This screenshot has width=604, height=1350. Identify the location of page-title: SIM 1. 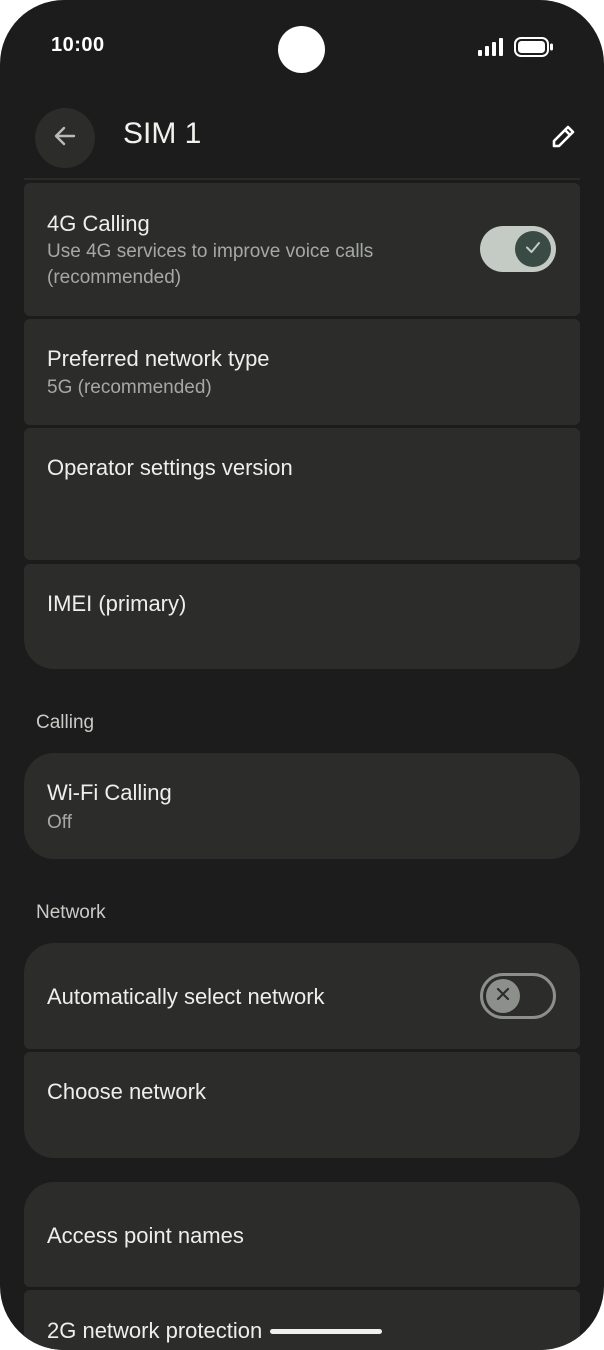
(162, 133).